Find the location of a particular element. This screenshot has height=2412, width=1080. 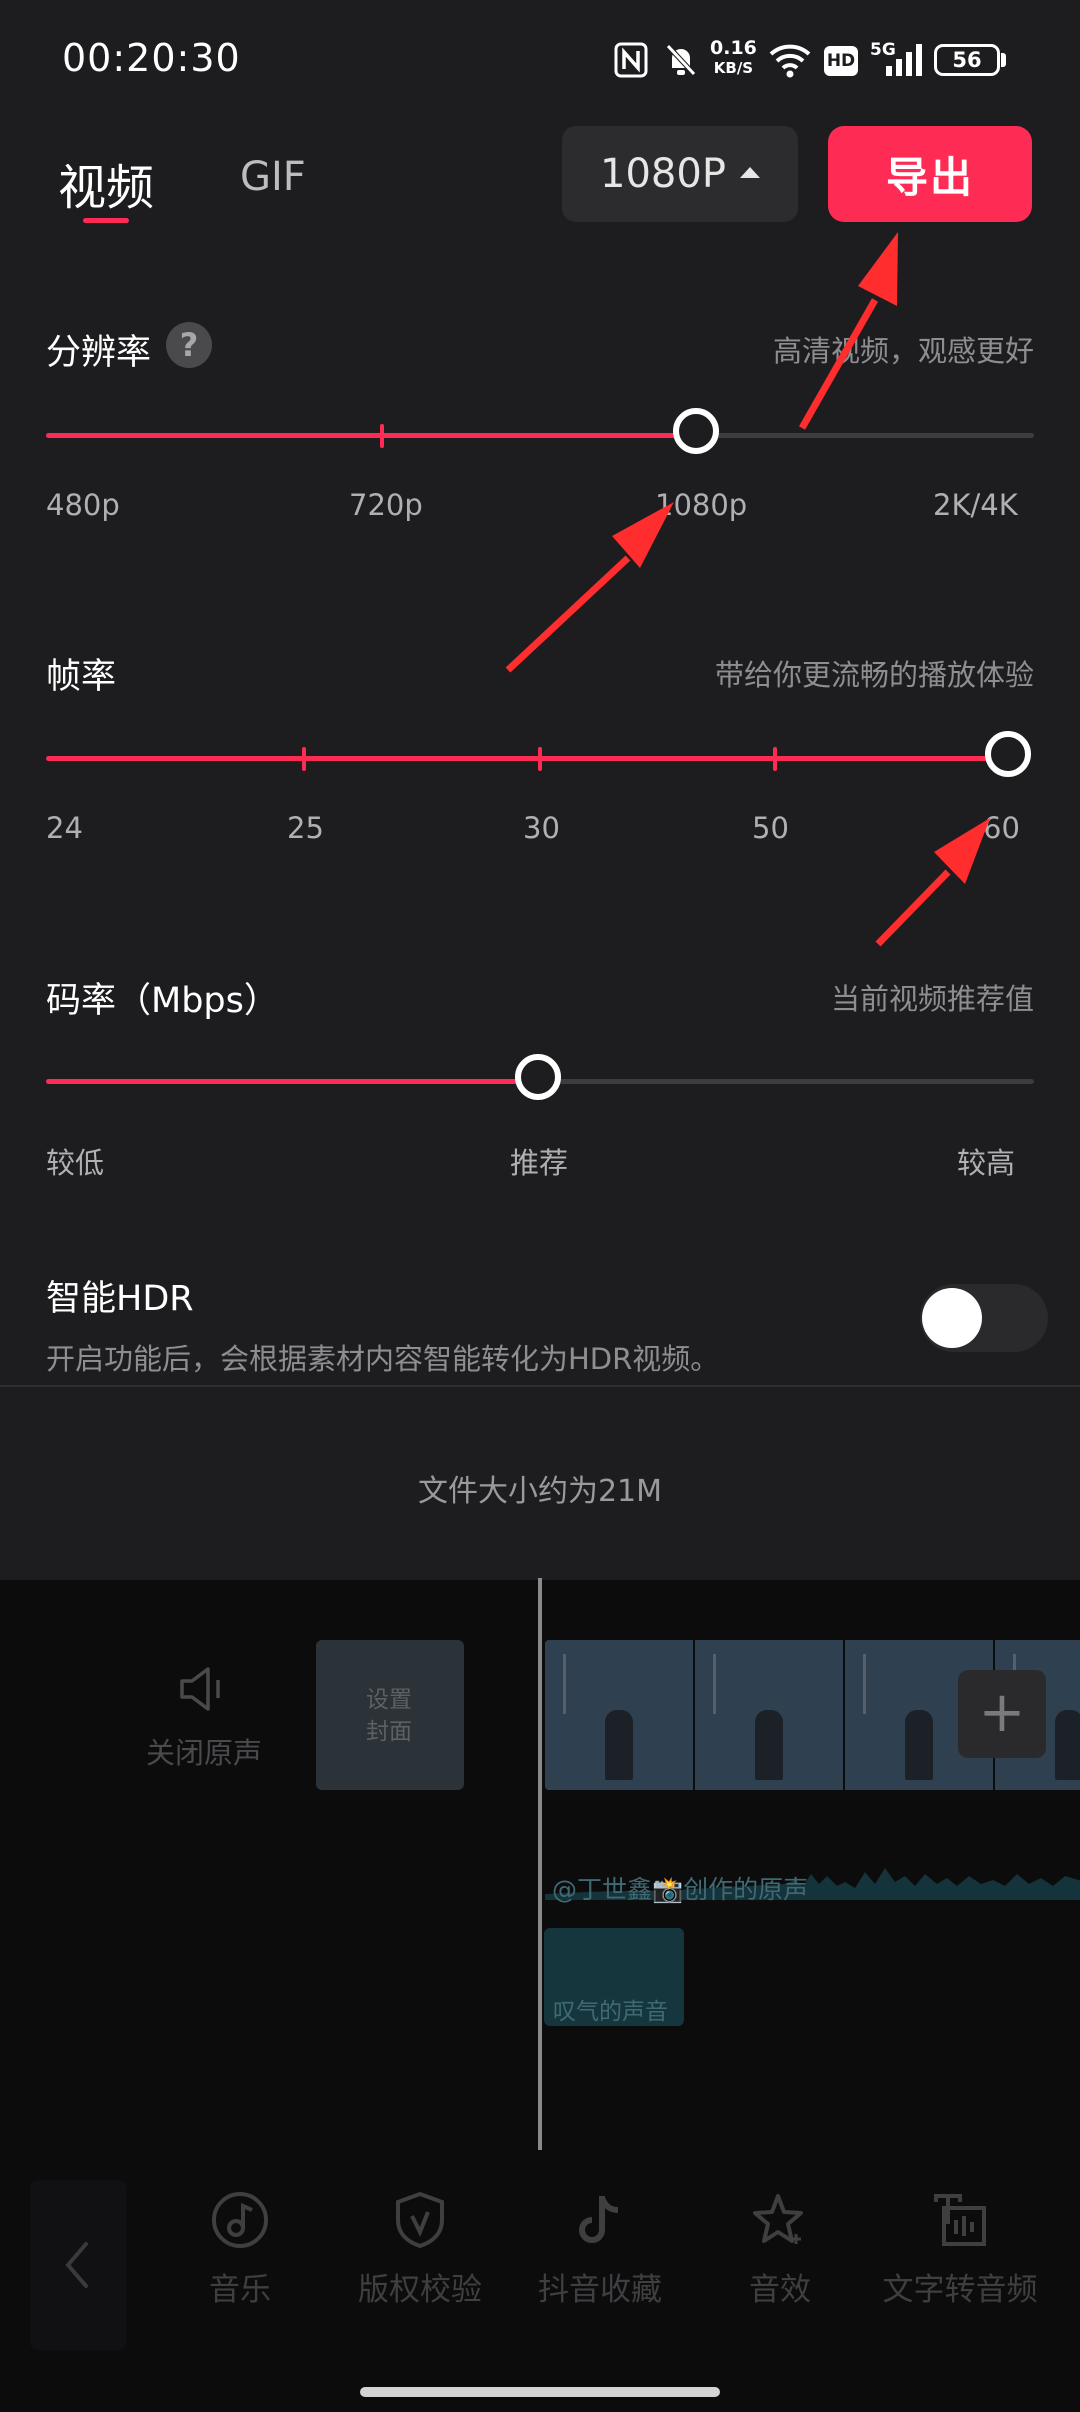

tab-active-indicator is located at coordinates (106, 220).